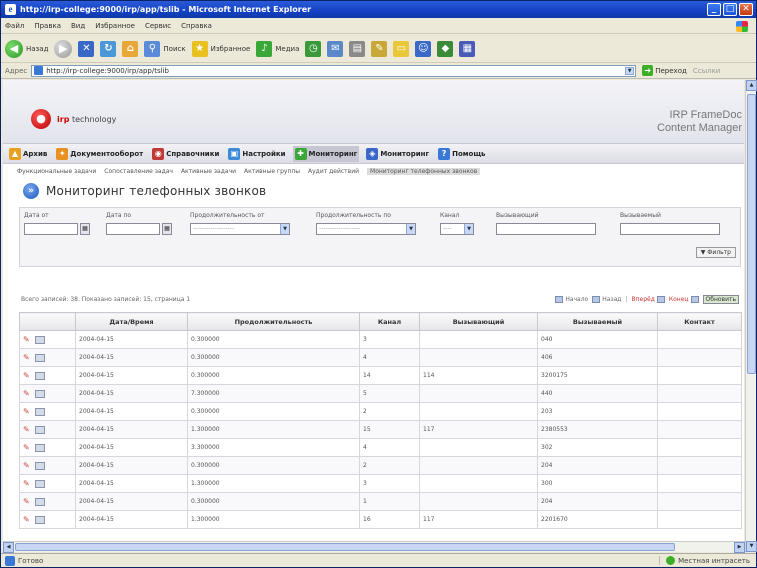 The width and height of the screenshot is (757, 568). What do you see at coordinates (131, 321) in the screenshot?
I see `col-datetime: Дата/Время` at bounding box center [131, 321].